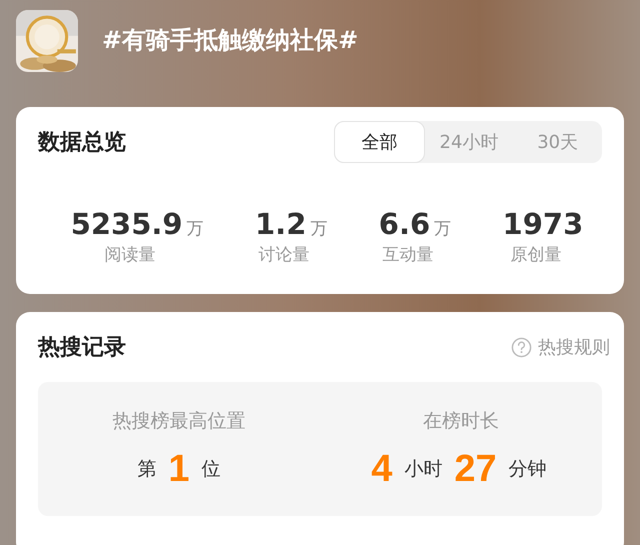 The image size is (640, 545). What do you see at coordinates (146, 469) in the screenshot?
I see `record-unit: 第` at bounding box center [146, 469].